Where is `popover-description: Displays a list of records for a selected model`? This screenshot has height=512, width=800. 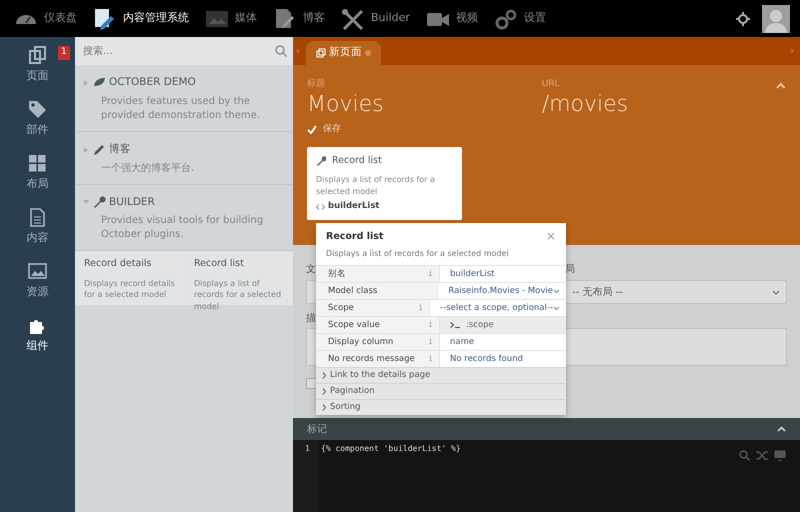 popover-description: Displays a list of records for a selected model is located at coordinates (417, 254).